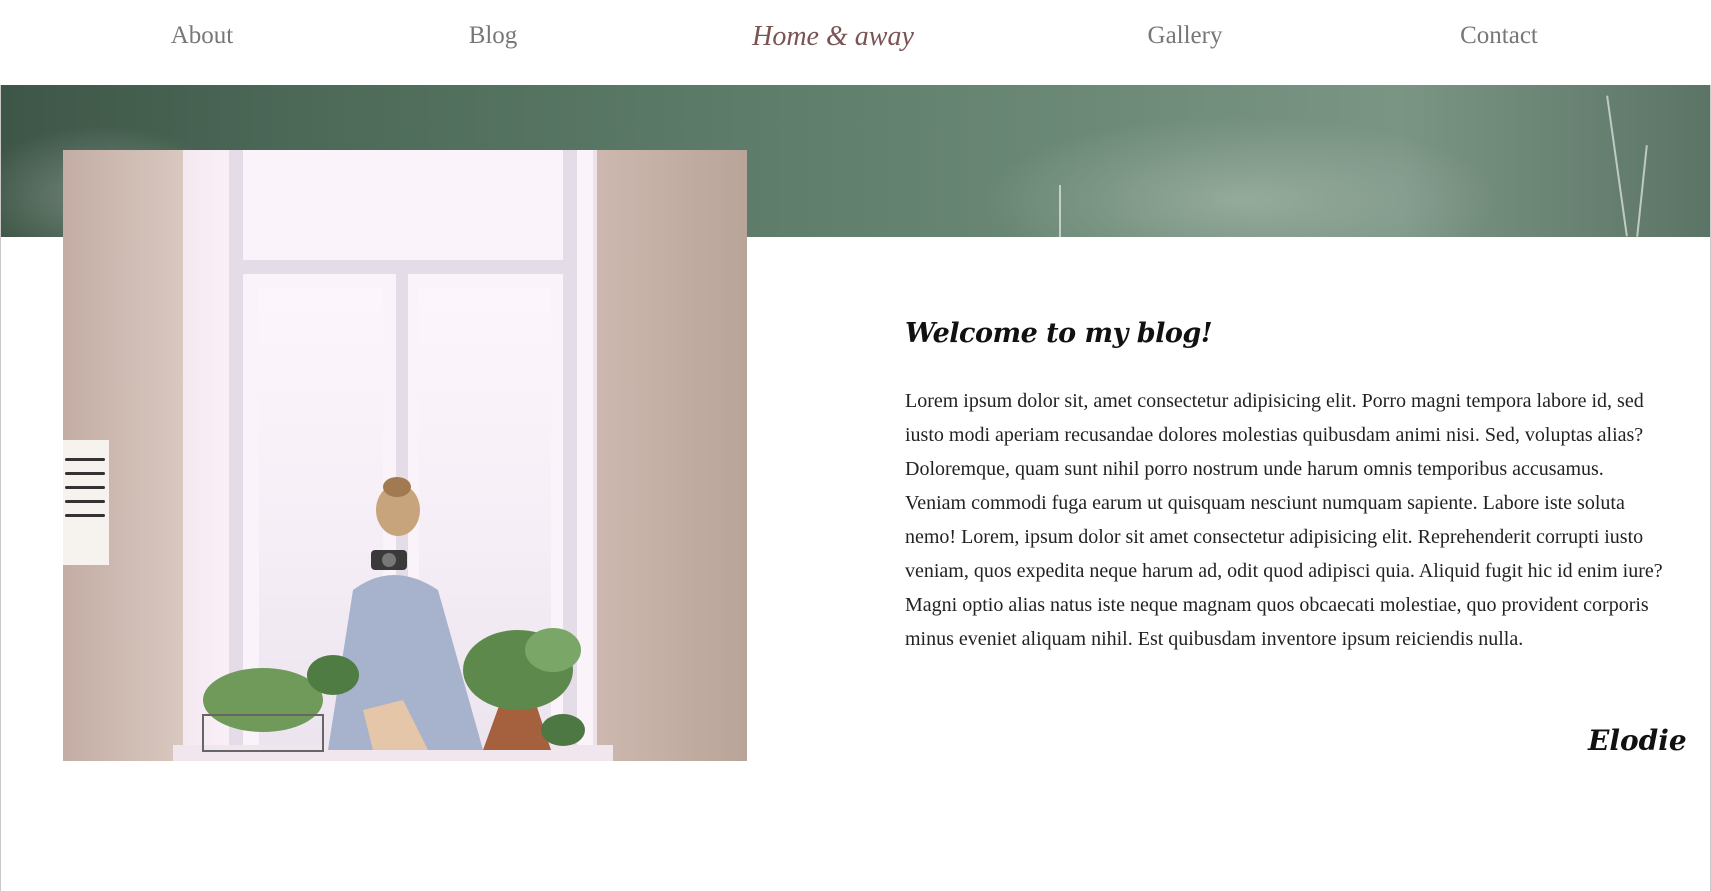 The width and height of the screenshot is (1711, 891). I want to click on nav-link-contact: Contact, so click(1499, 36).